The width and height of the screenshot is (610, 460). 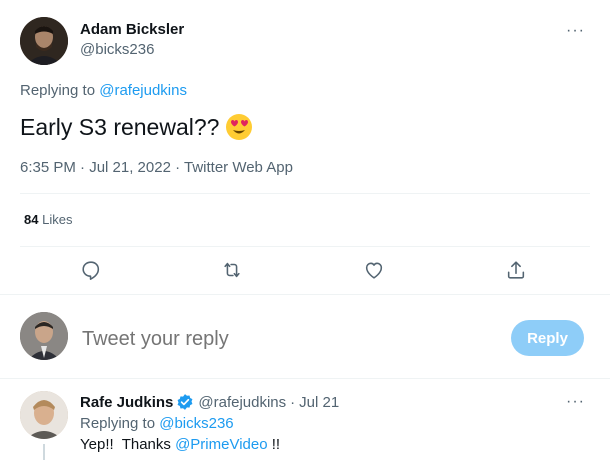 I want to click on verified-badge-icon, so click(x=185, y=402).